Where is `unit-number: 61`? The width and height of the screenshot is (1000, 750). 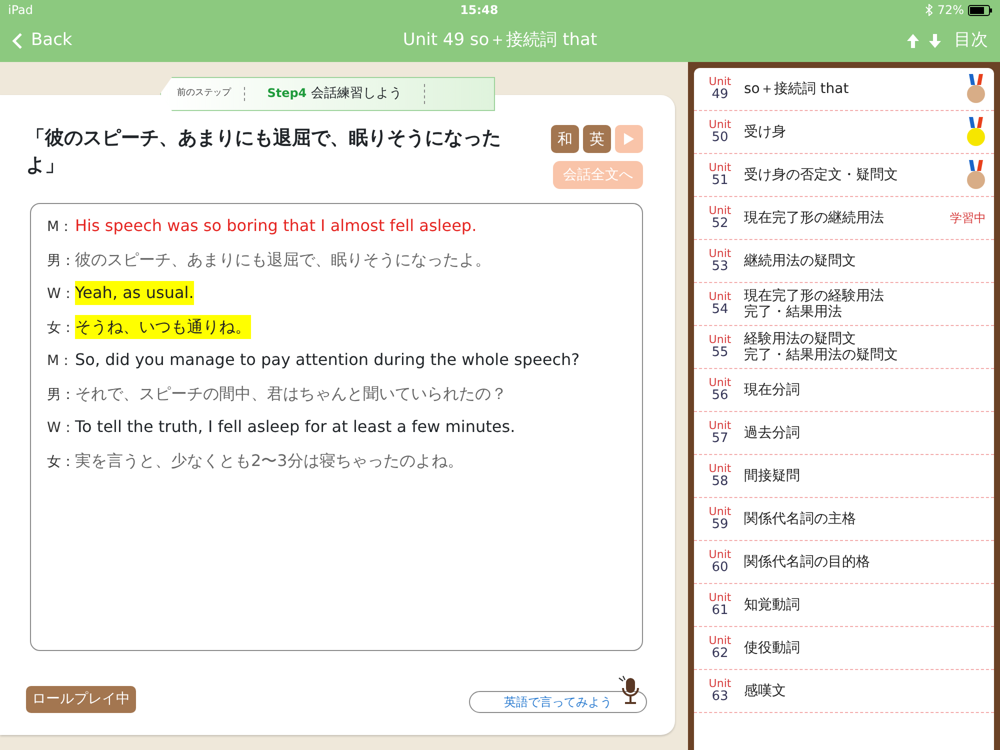 unit-number: 61 is located at coordinates (720, 611).